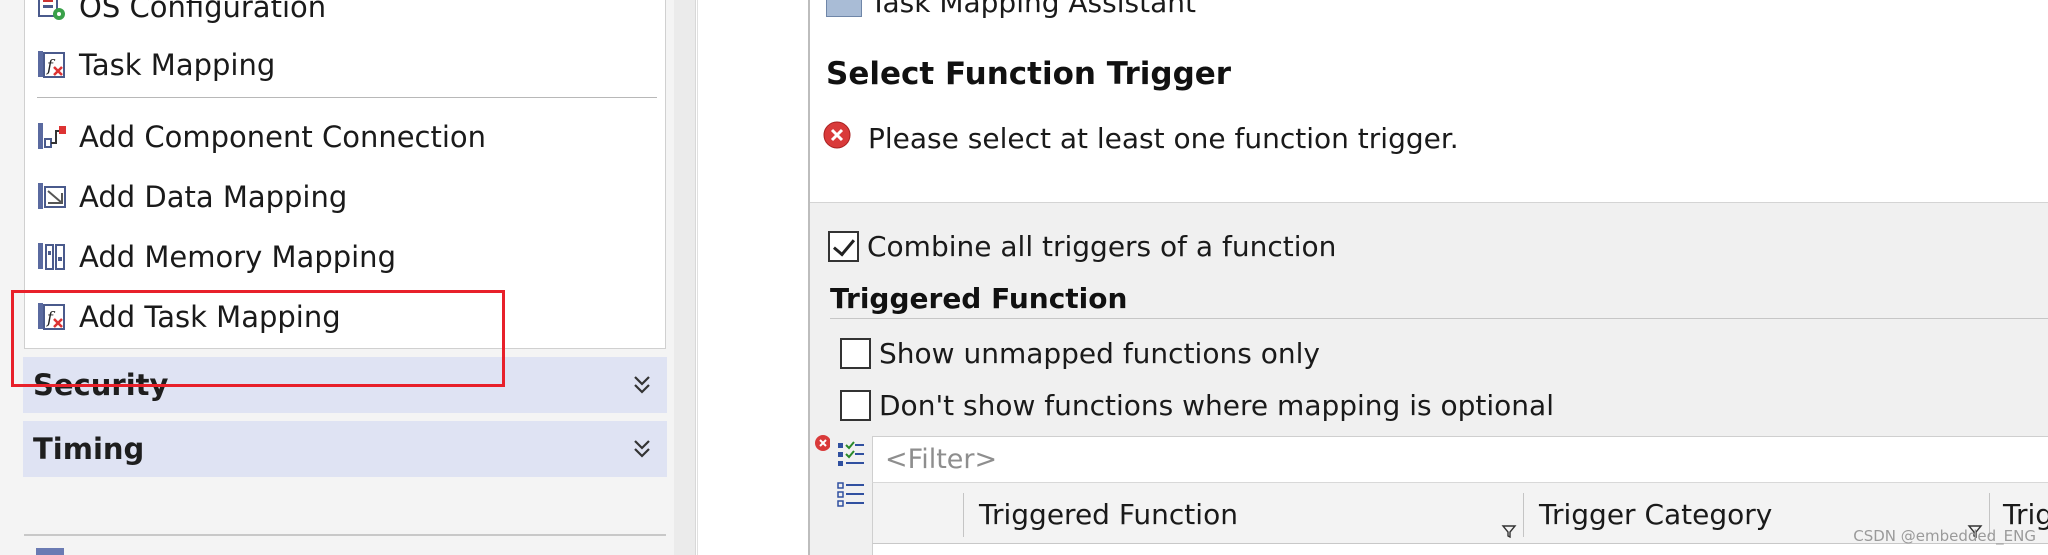  I want to click on os-configuration-icon, so click(52, 12).